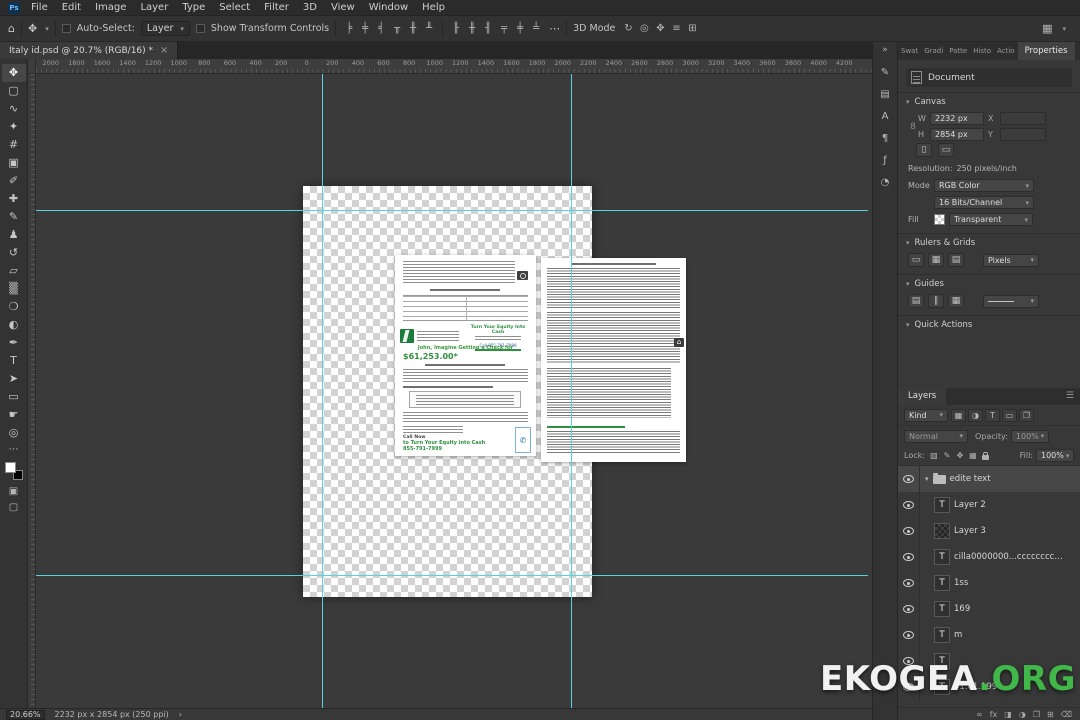  Describe the element at coordinates (343, 8) in the screenshot. I see `menu-item: View` at that location.